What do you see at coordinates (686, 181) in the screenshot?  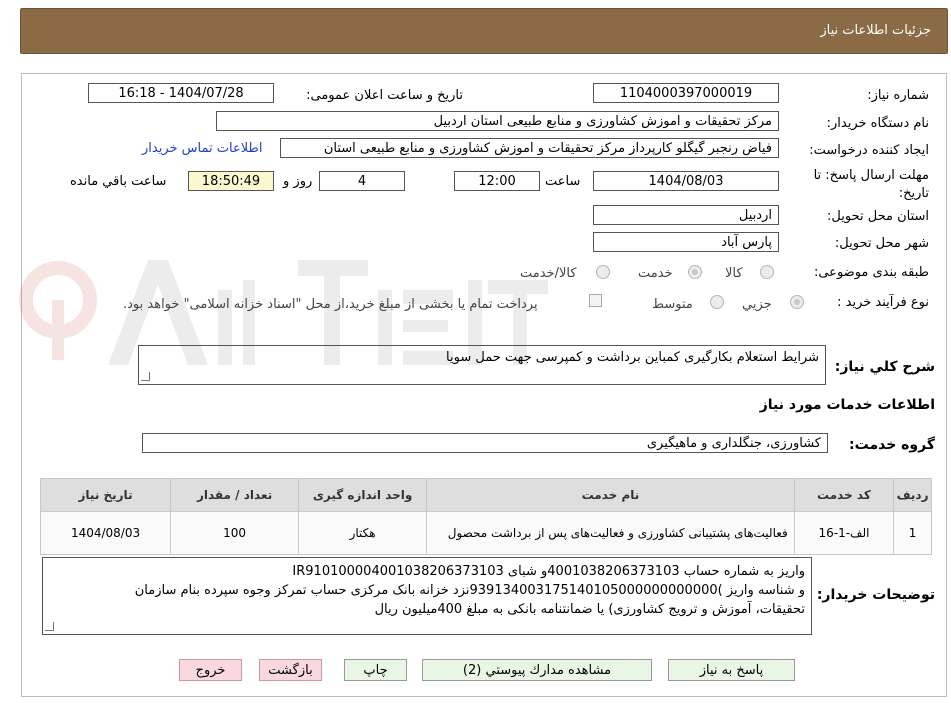 I see `deadline-date-field: 1404/08/03` at bounding box center [686, 181].